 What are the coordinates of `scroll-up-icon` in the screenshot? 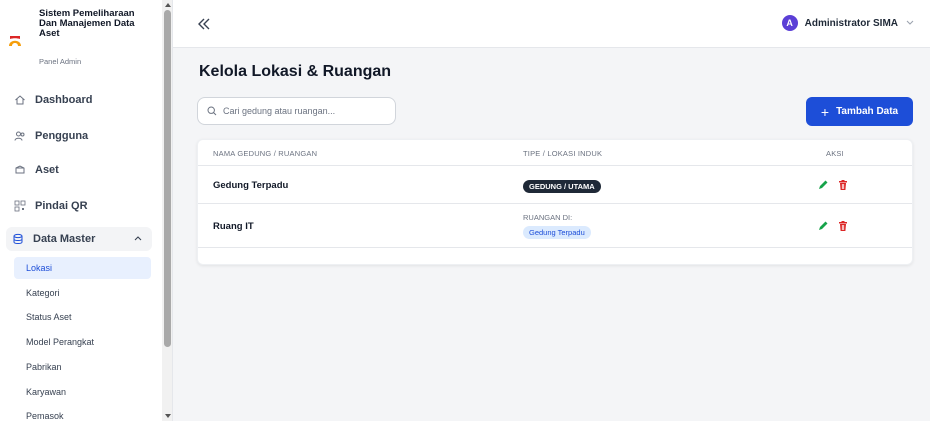 It's located at (168, 5).